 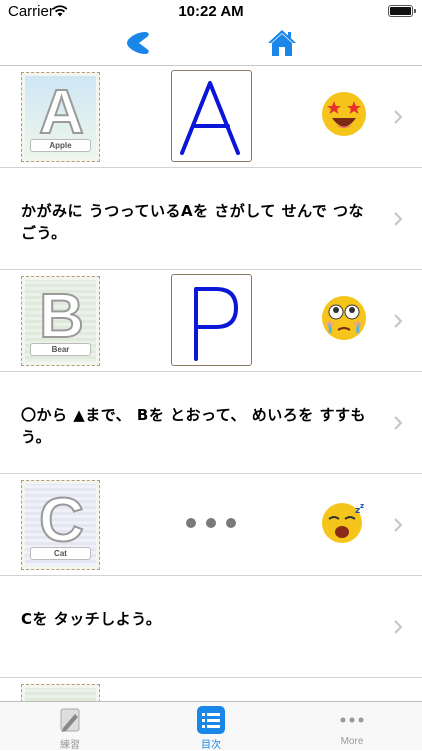 What do you see at coordinates (362, 506) in the screenshot?
I see `svg-text: z` at bounding box center [362, 506].